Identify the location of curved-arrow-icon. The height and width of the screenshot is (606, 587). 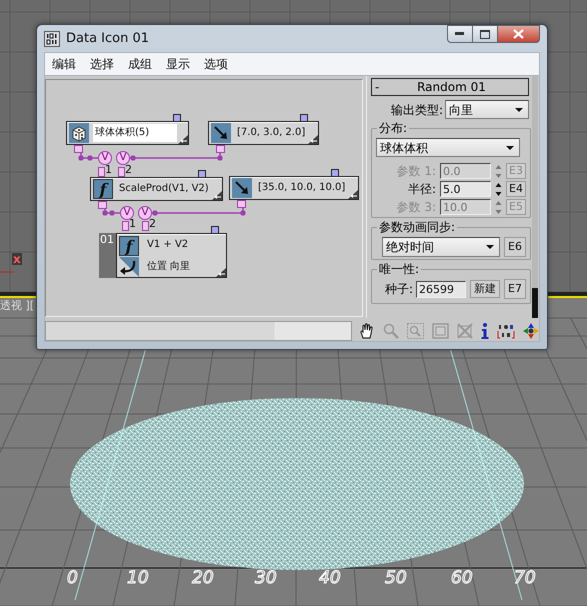
(129, 267).